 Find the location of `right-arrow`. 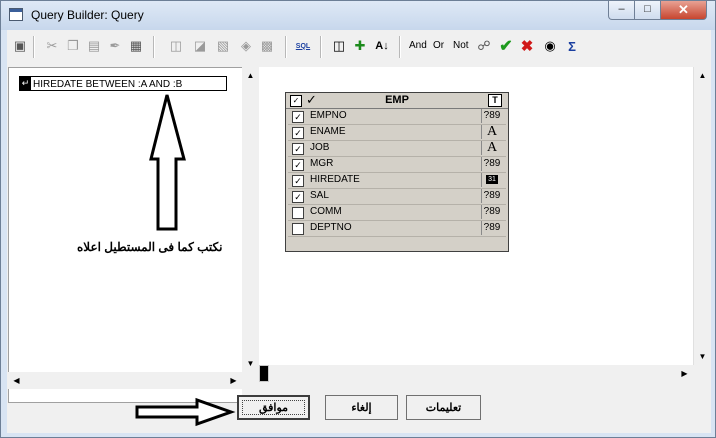

right-arrow is located at coordinates (185, 412).